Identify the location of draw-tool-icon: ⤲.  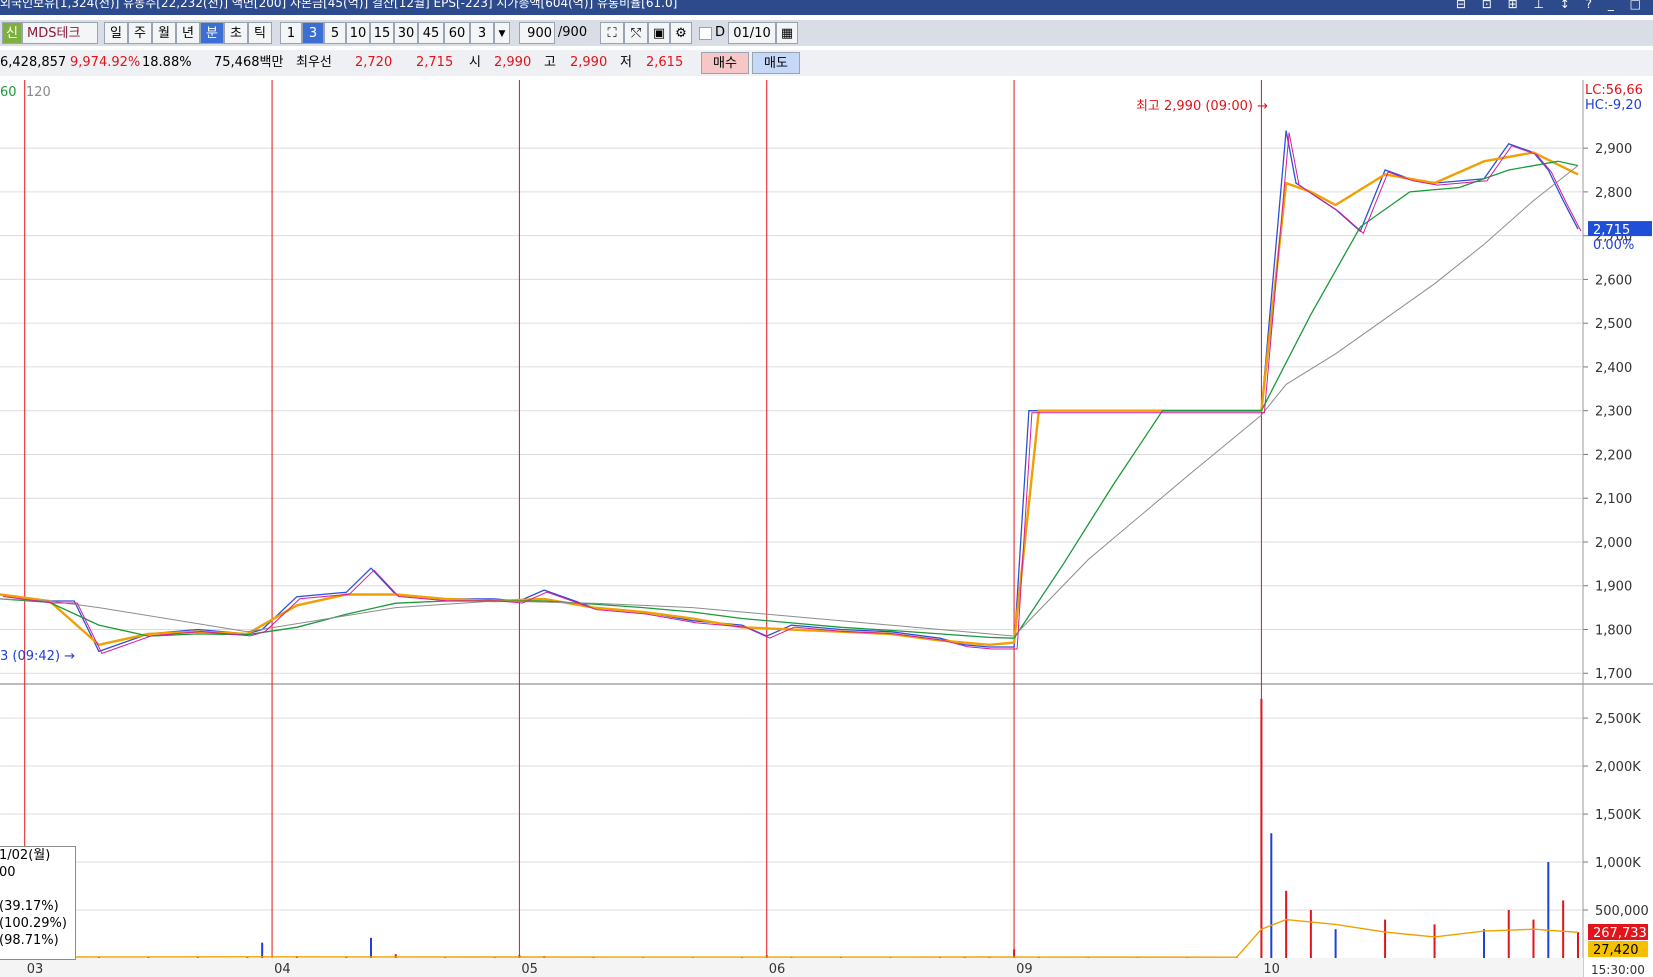
(636, 33).